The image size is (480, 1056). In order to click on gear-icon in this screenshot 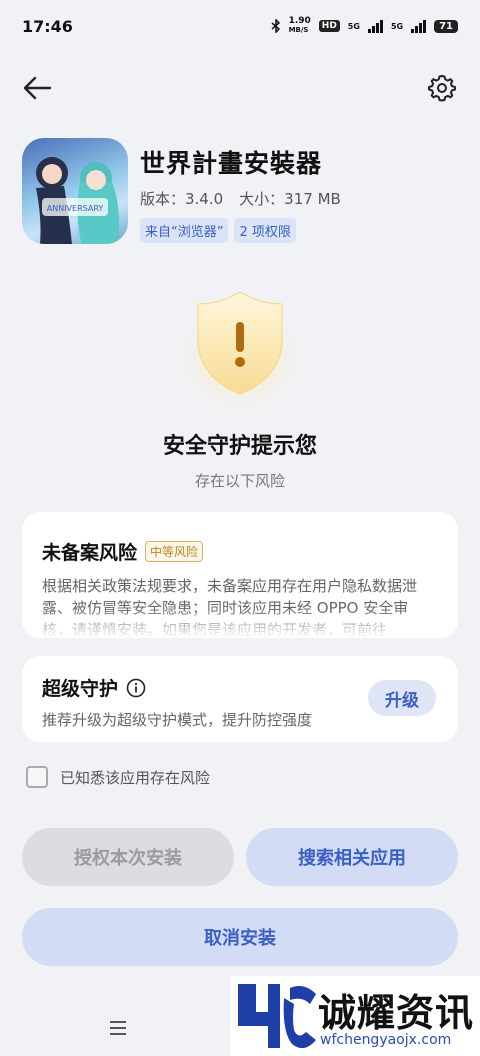, I will do `click(442, 88)`.